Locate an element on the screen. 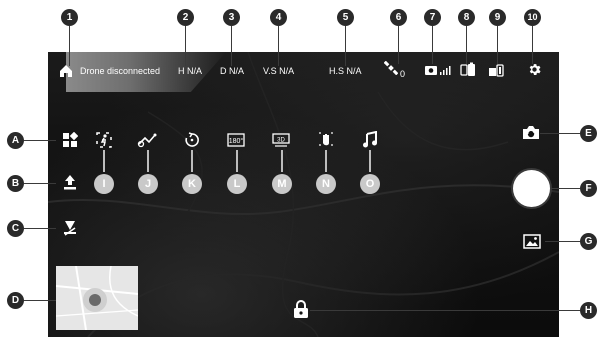 The image size is (600, 337). callout-line-a is located at coordinates (40, 140).